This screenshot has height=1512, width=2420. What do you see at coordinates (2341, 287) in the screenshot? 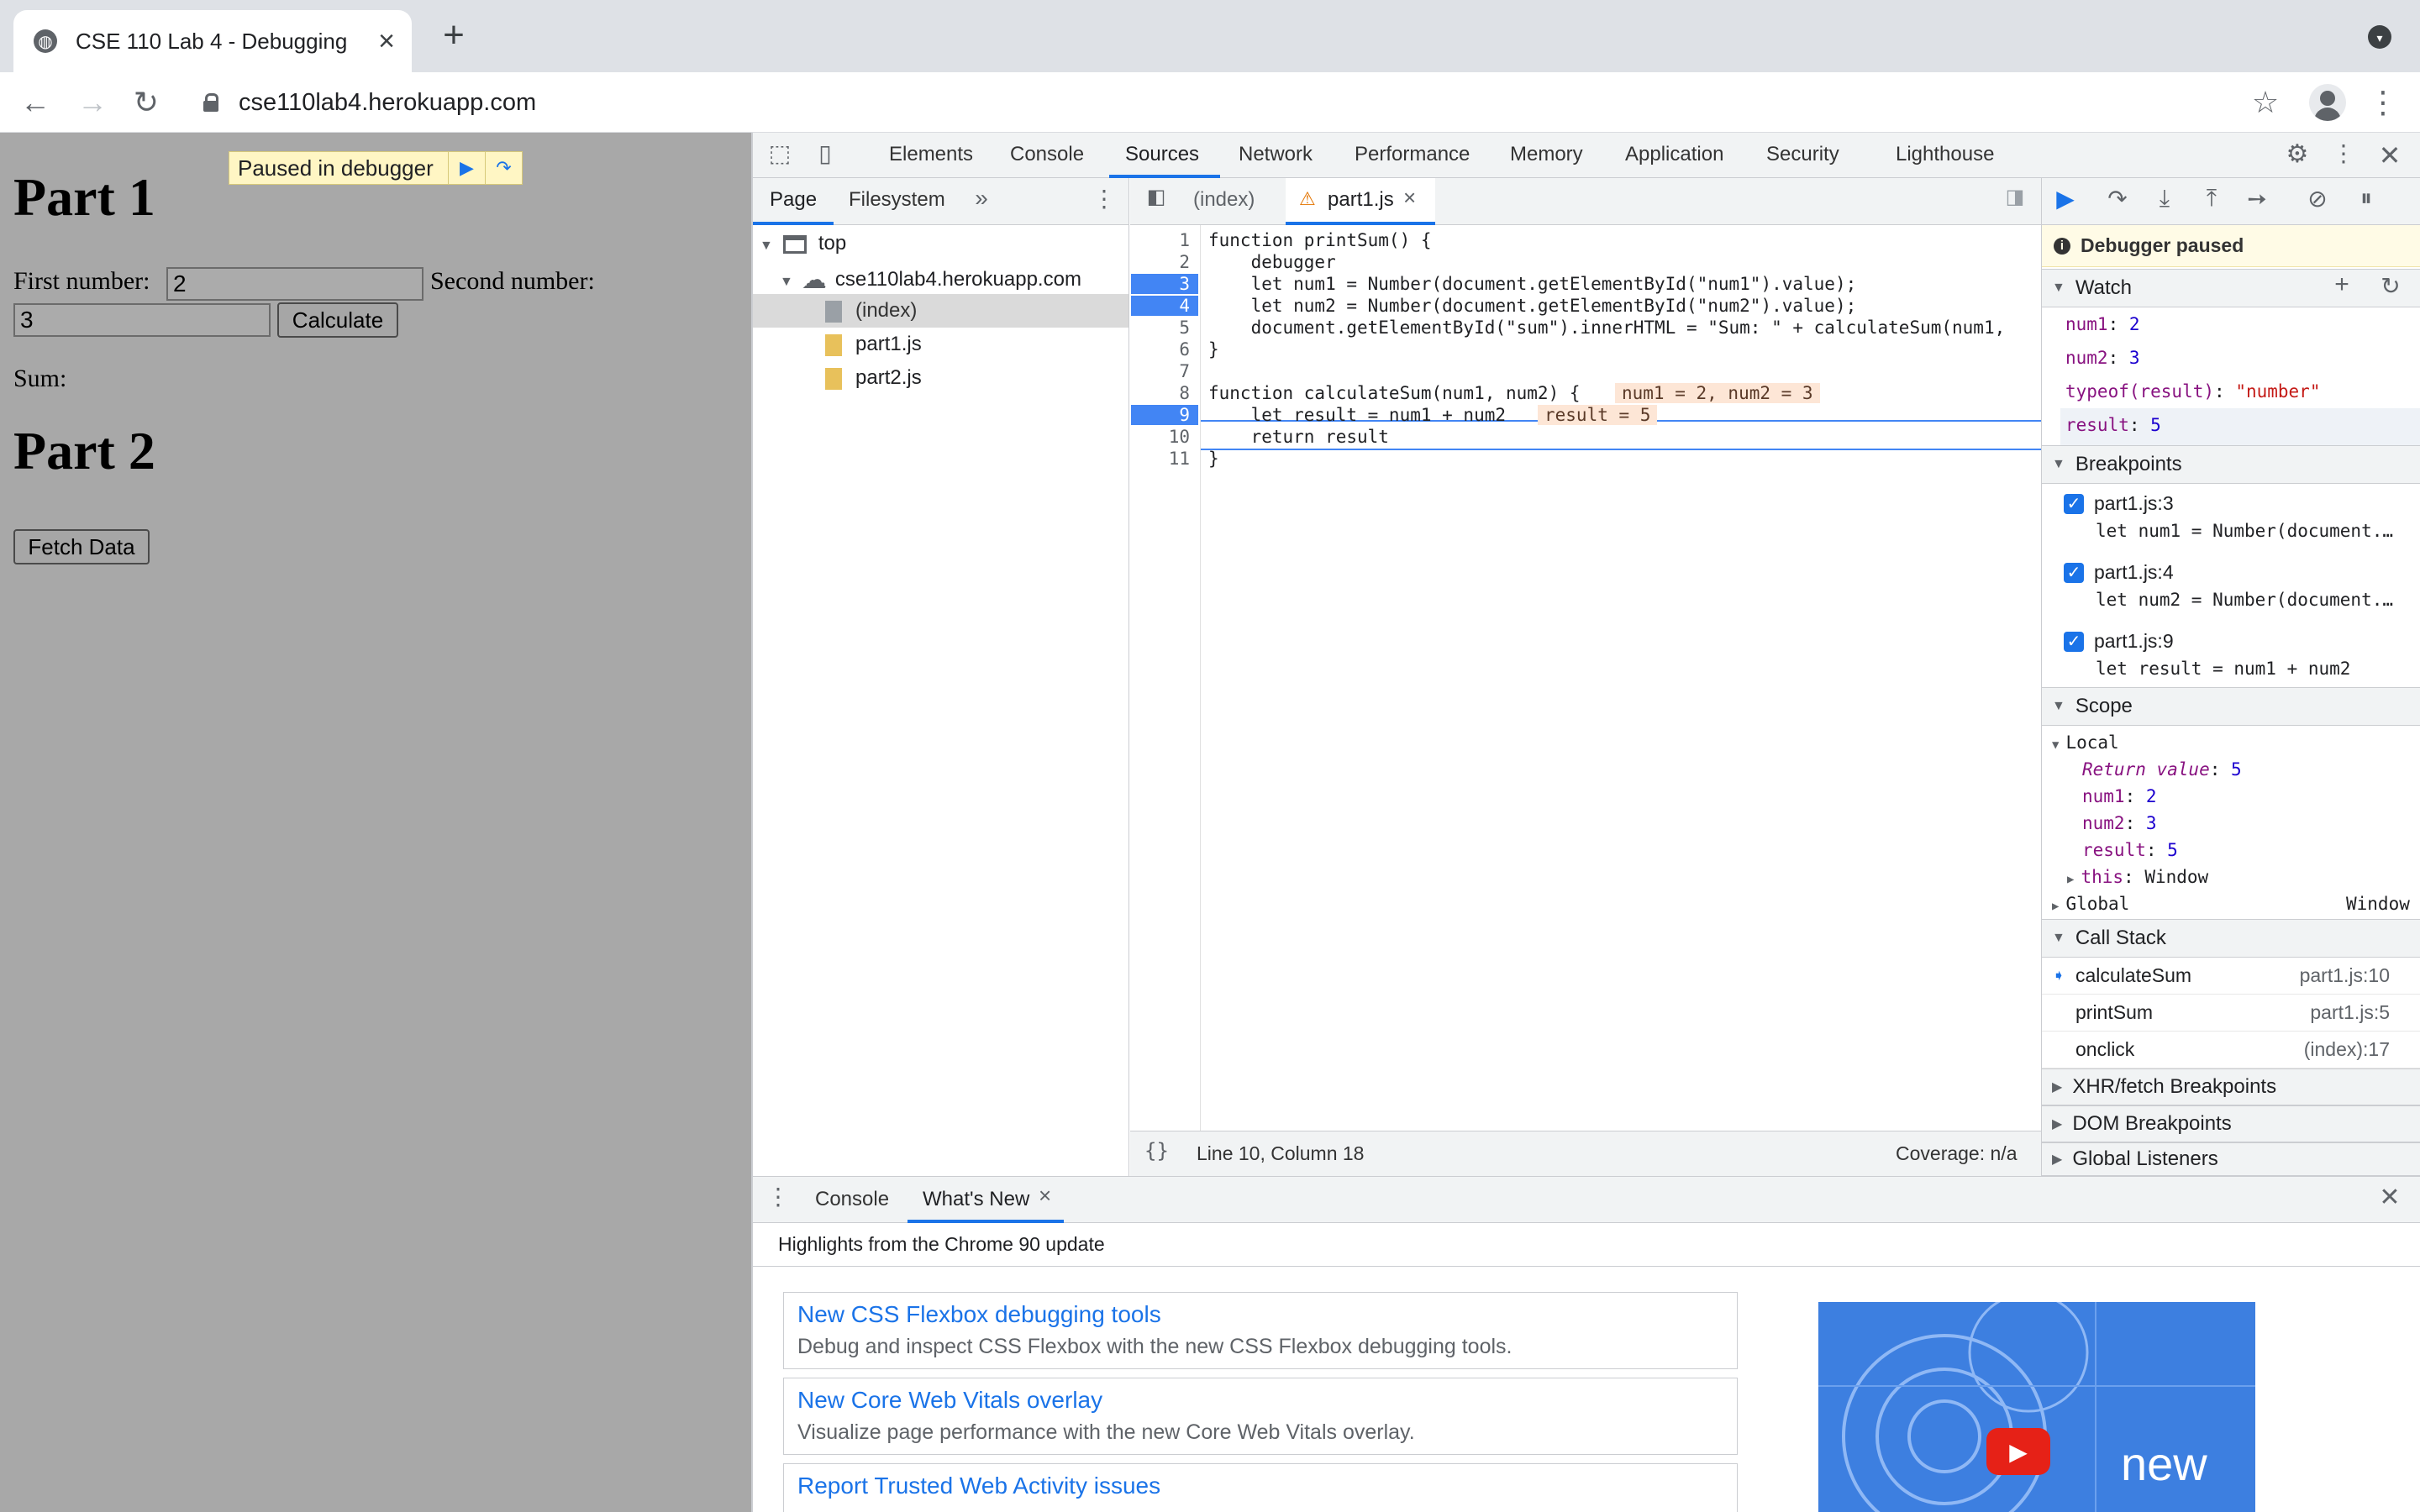
I see `add-watch-icon: +` at bounding box center [2341, 287].